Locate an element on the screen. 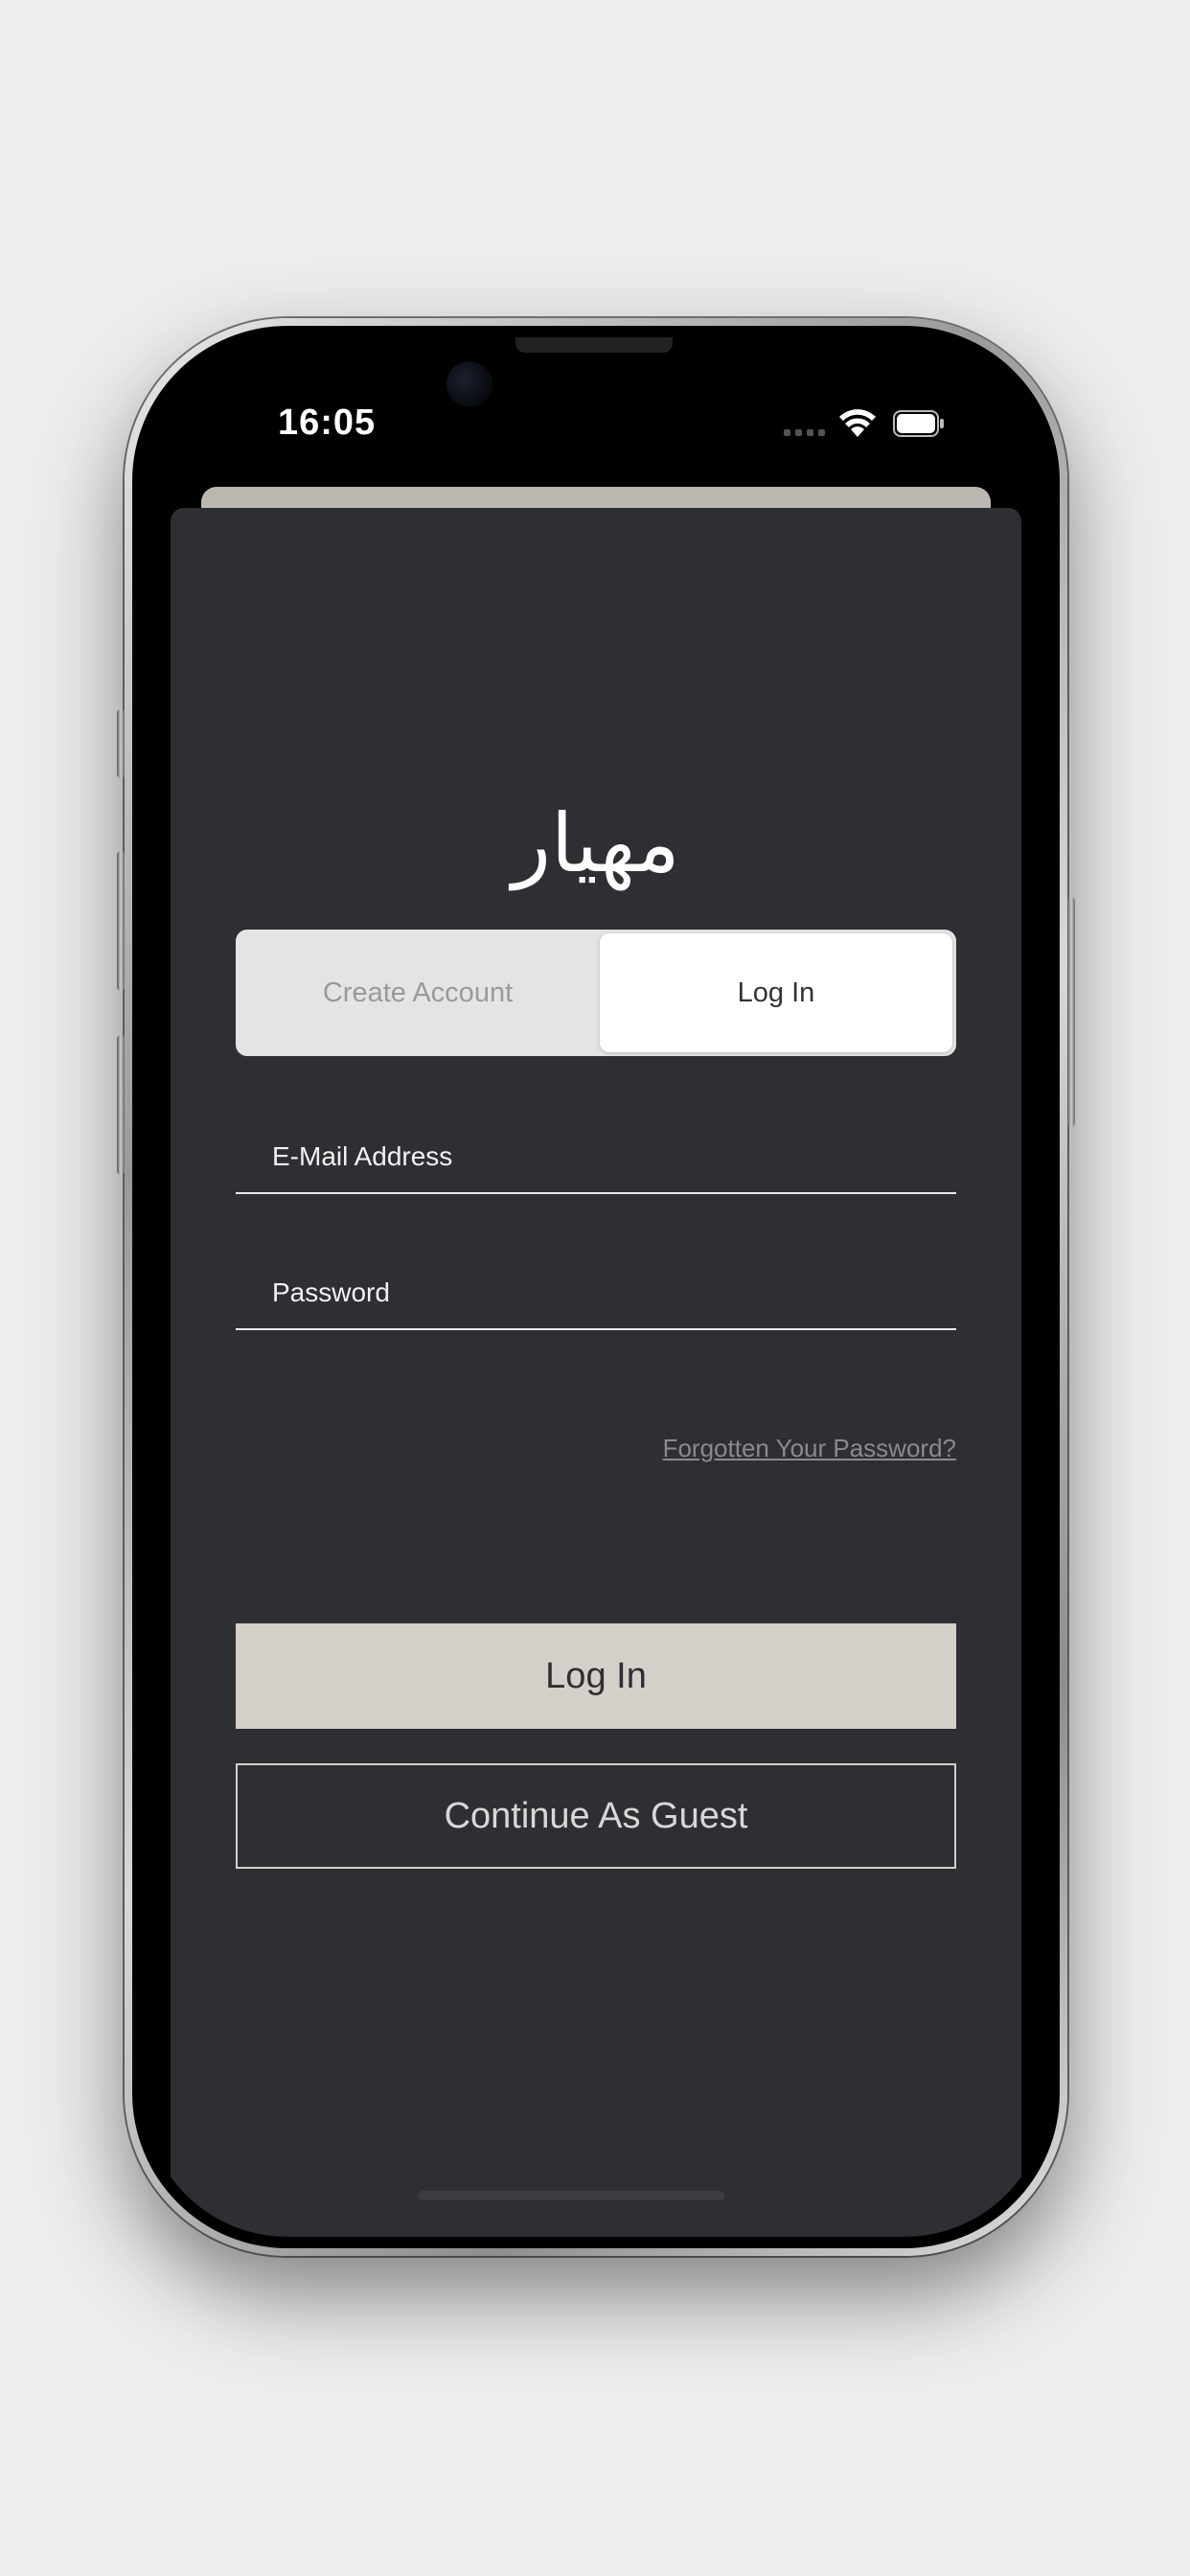 The width and height of the screenshot is (1190, 2576). tab-log-in: Log In is located at coordinates (776, 993).